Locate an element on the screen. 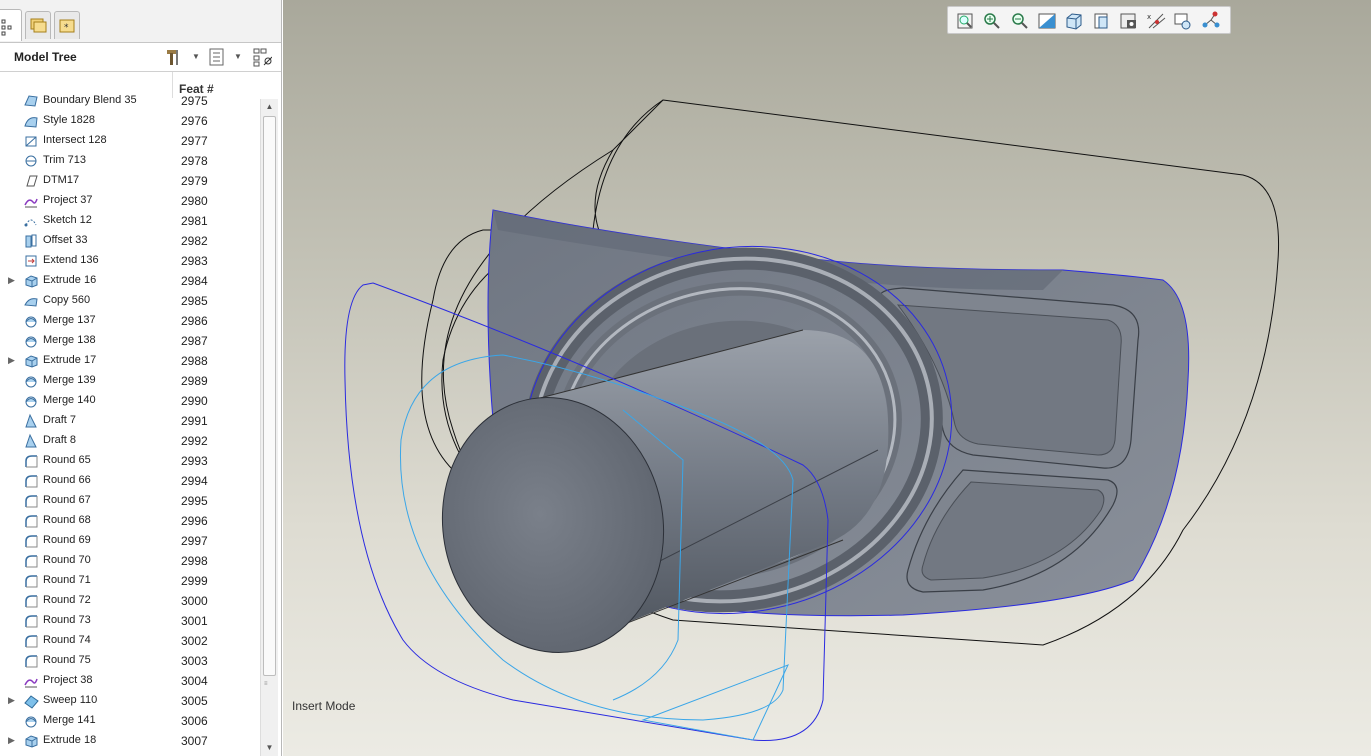 This screenshot has width=1371, height=756. tree-row: ▶ Sweep 110 3005 is located at coordinates (130, 701).